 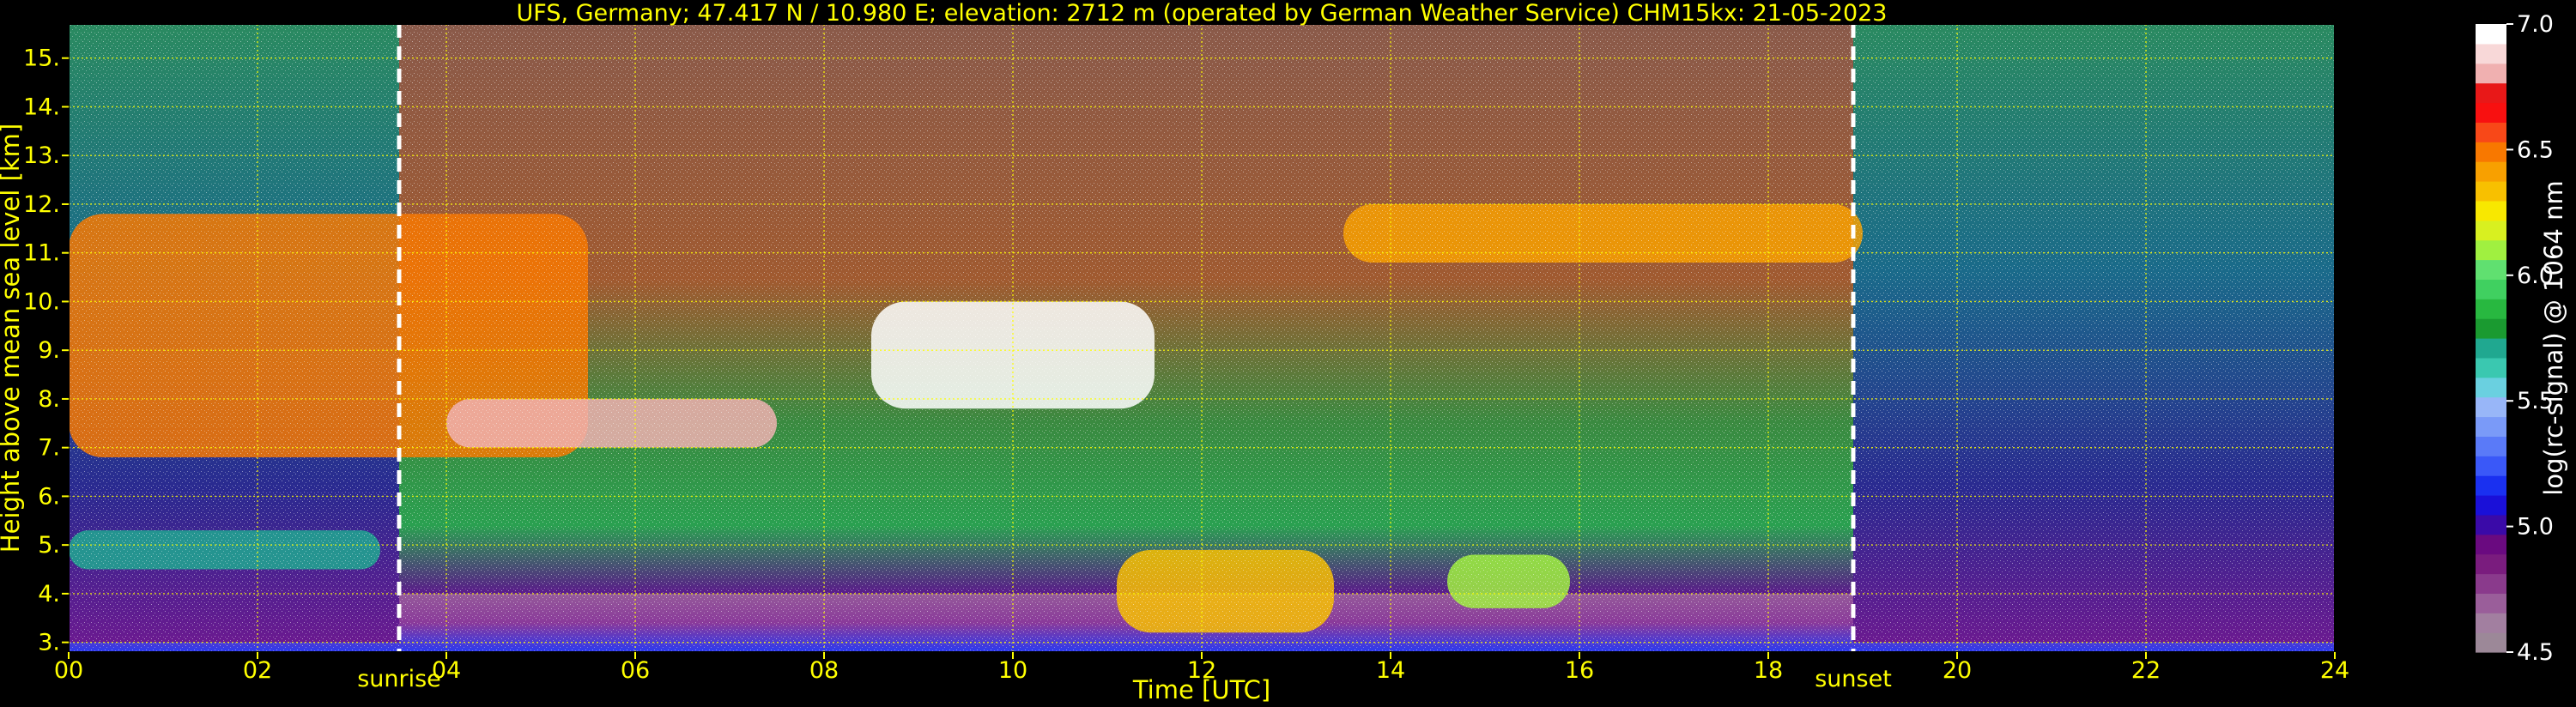 What do you see at coordinates (49, 545) in the screenshot?
I see `y-tick-label: 5.` at bounding box center [49, 545].